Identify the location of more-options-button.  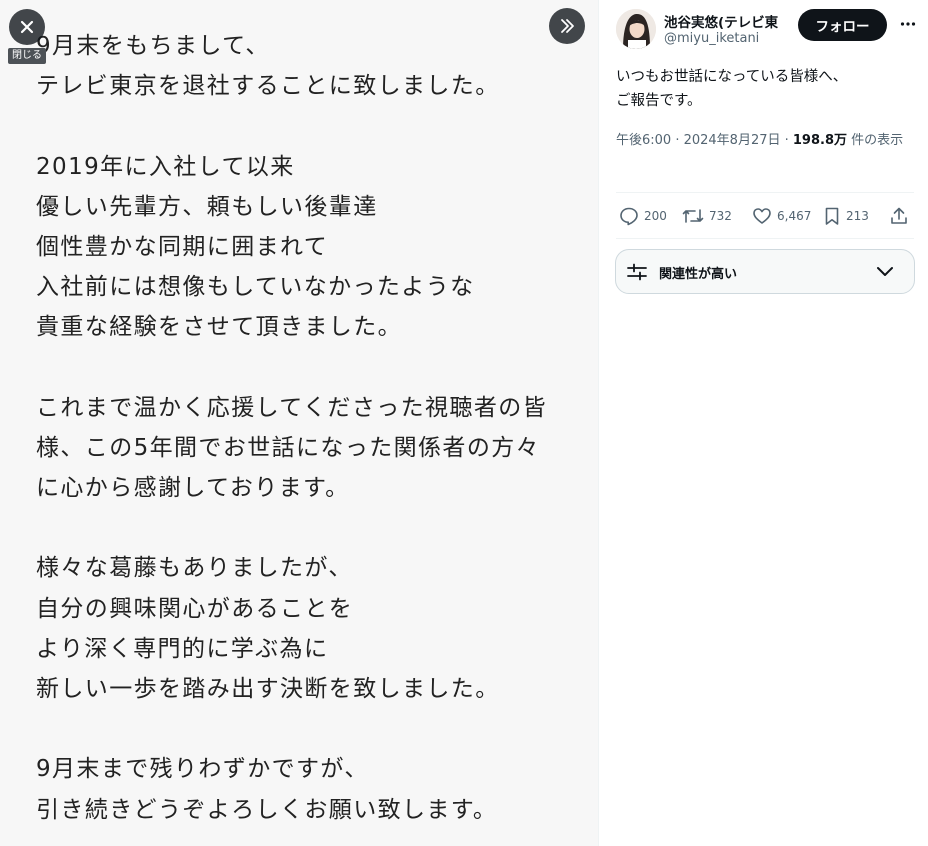
(908, 24).